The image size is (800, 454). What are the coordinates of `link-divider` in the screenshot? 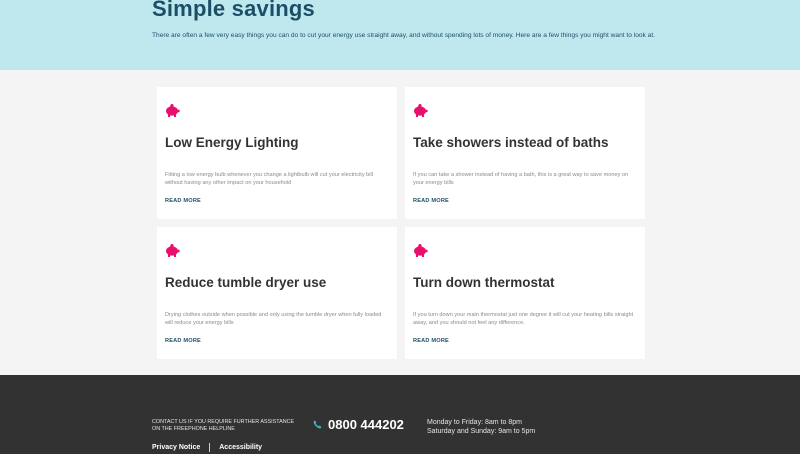 It's located at (210, 447).